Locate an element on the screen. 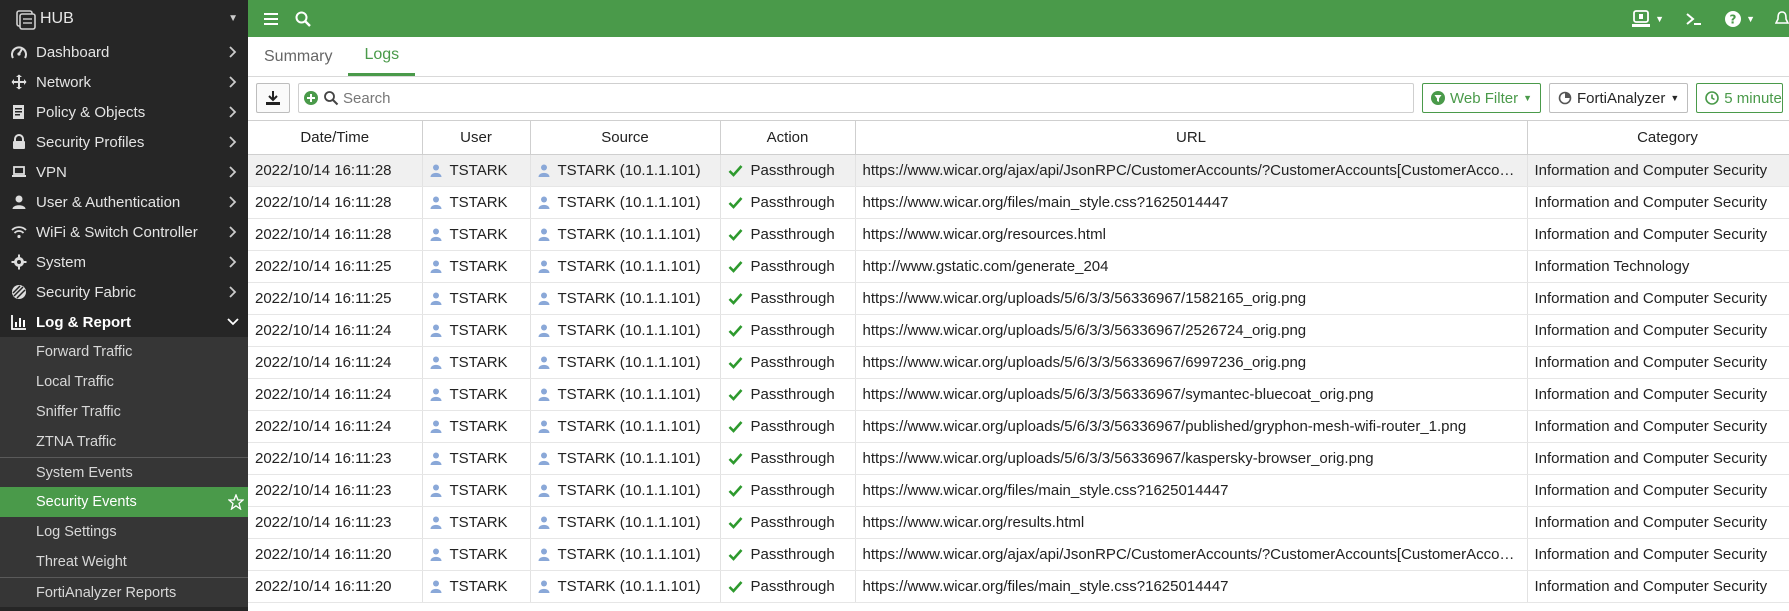 The width and height of the screenshot is (1789, 611). log-source-dropdown: FortiAnalyzer ▼ is located at coordinates (1619, 98).